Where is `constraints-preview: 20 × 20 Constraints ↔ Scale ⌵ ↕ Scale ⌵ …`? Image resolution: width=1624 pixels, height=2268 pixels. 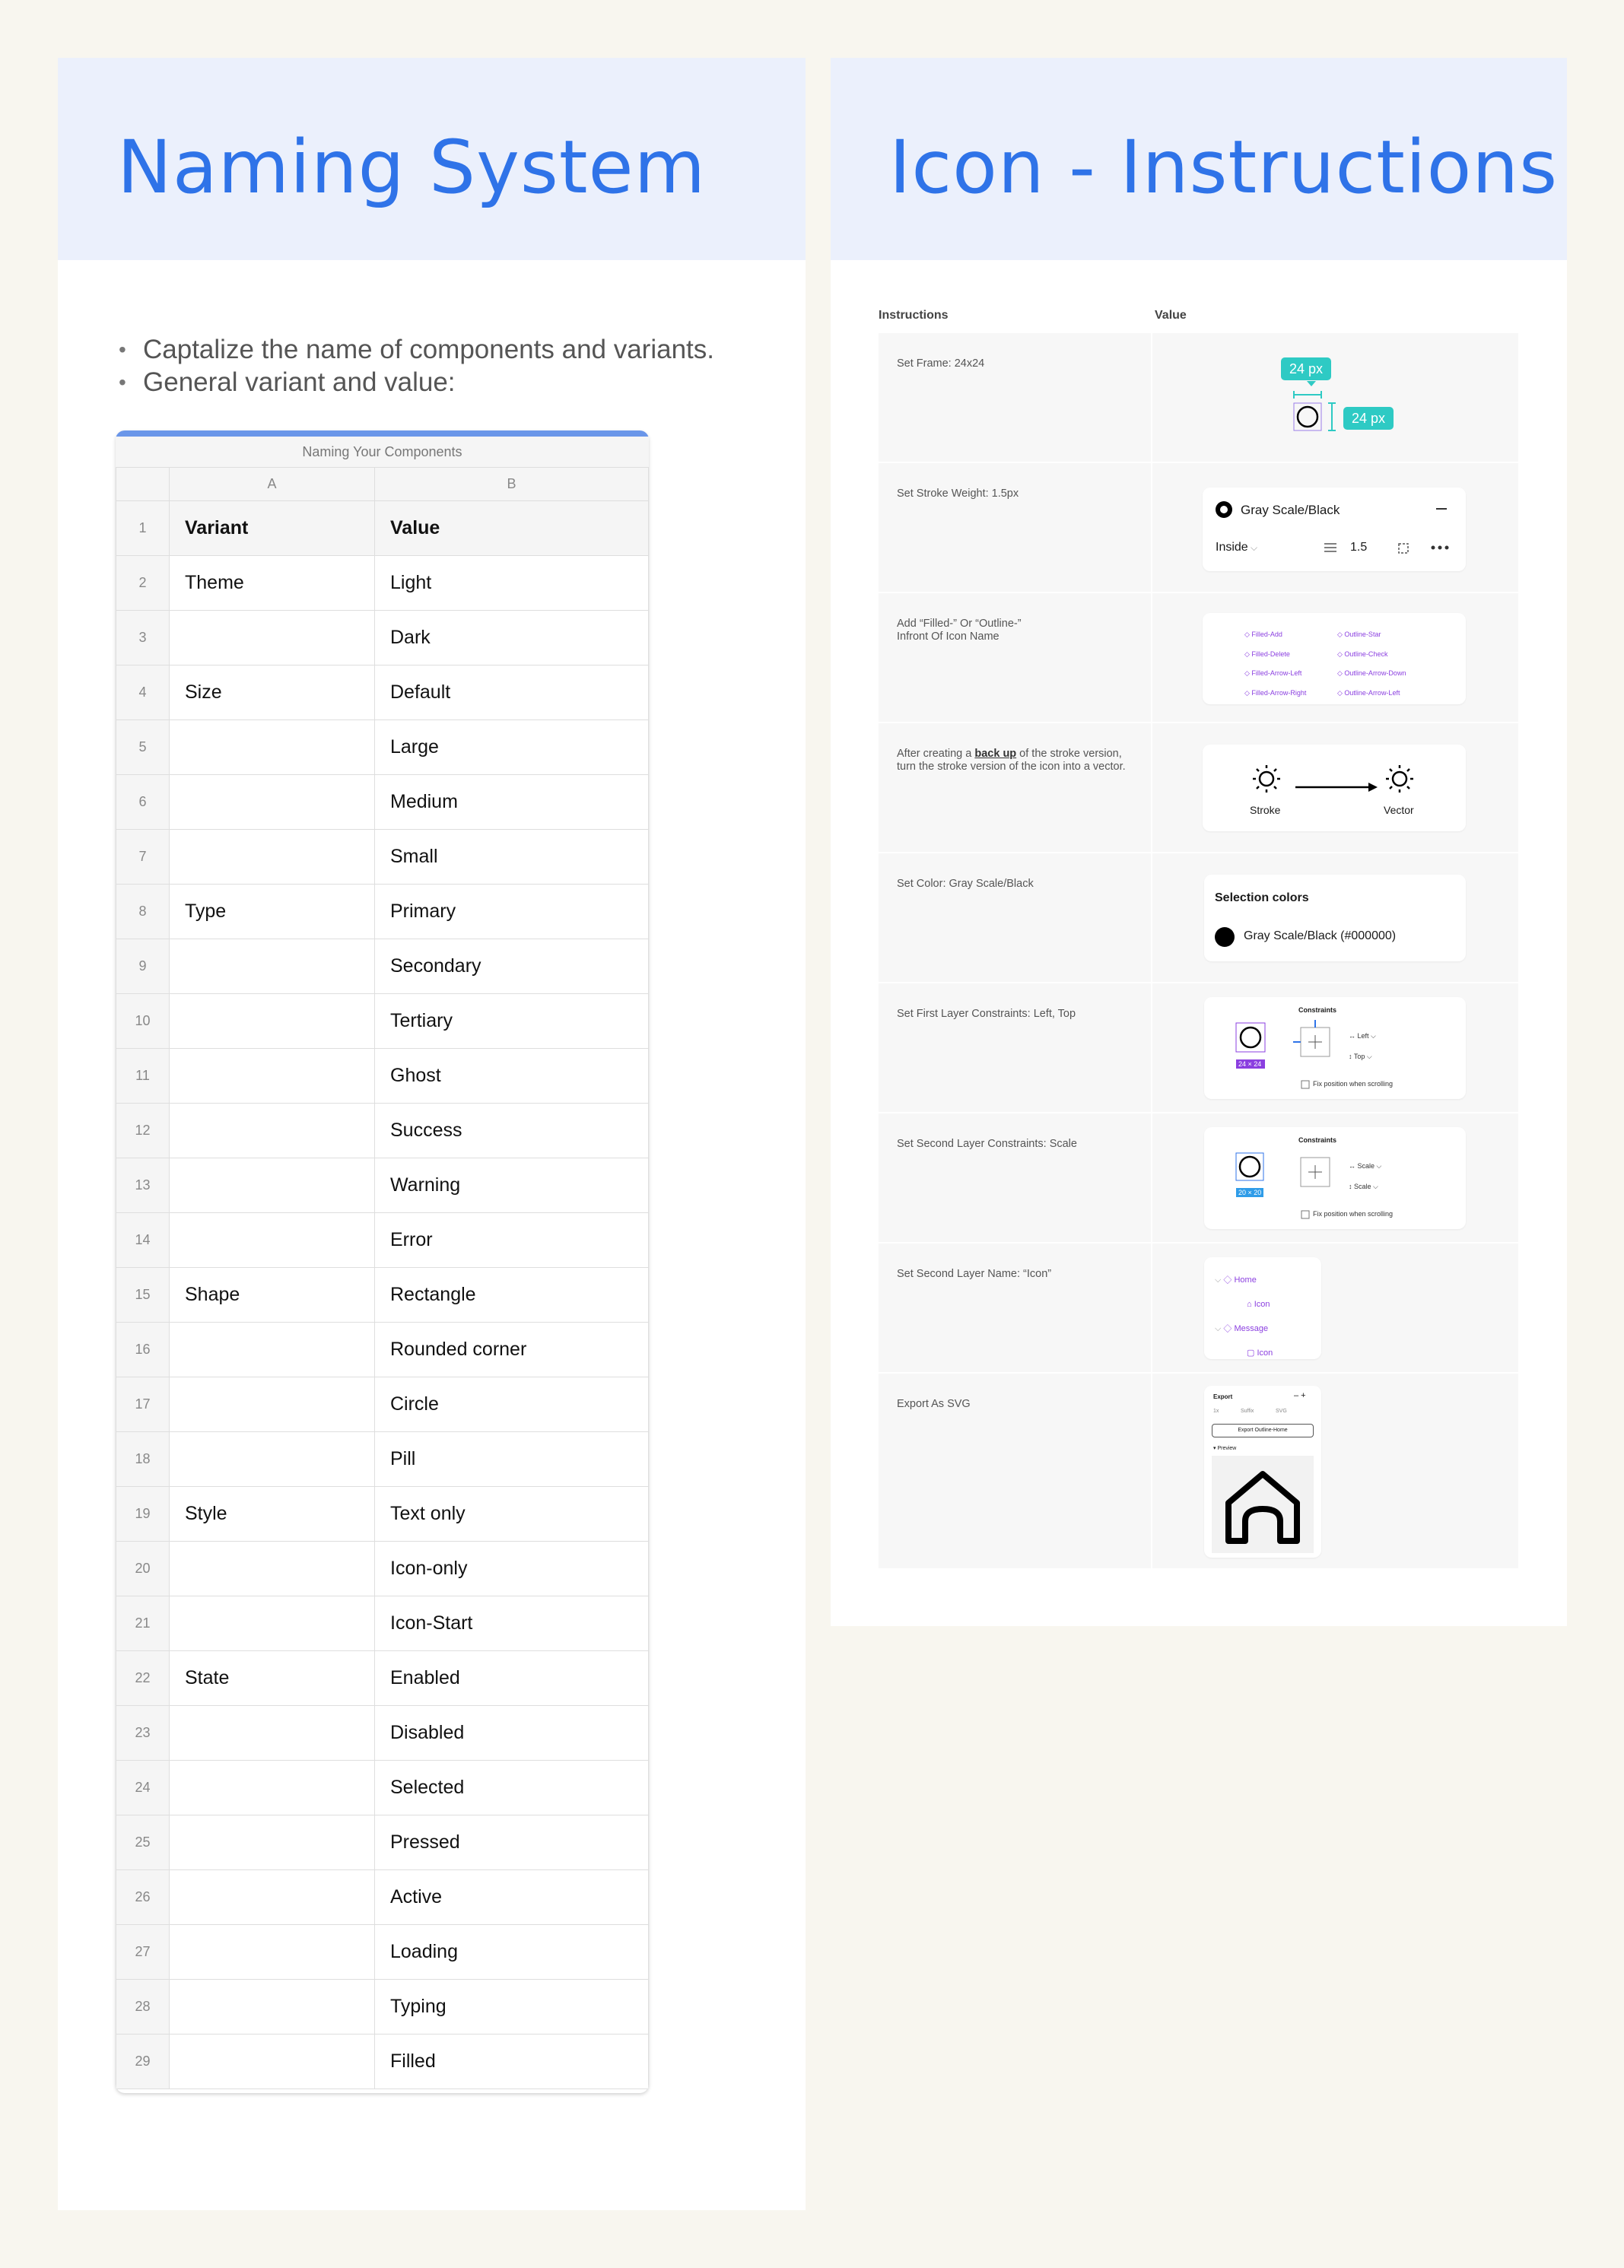
constraints-preview: 20 × 20 Constraints ↔ Scale ⌵ ↕ Scale ⌵ … is located at coordinates (1335, 1177).